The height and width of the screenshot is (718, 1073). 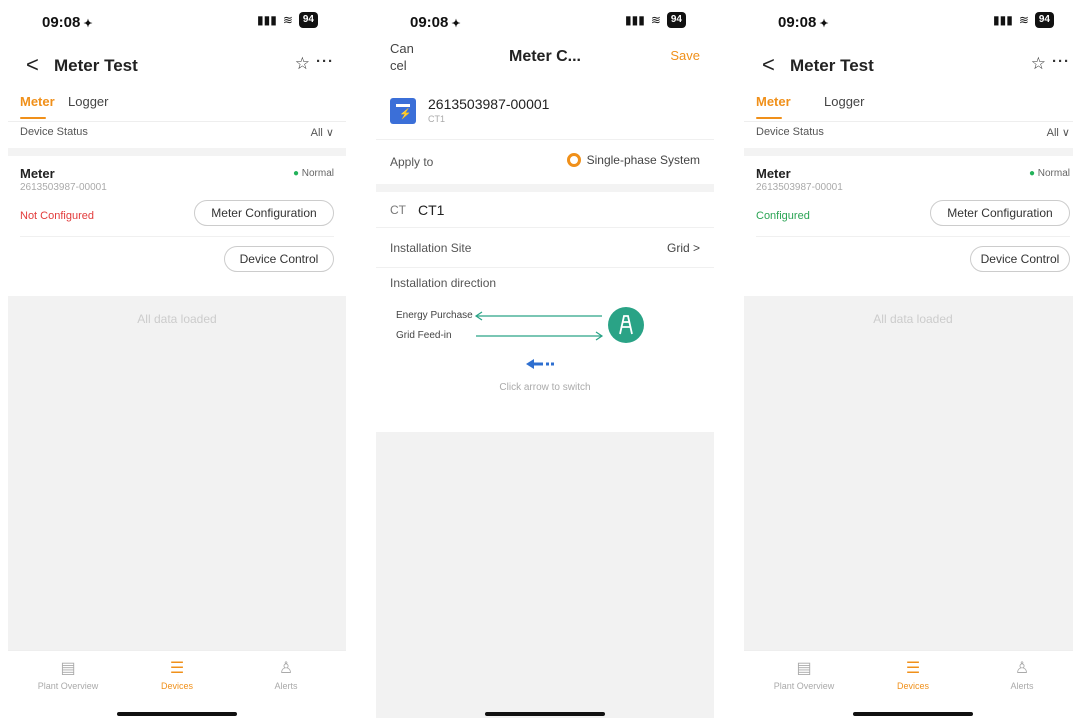 I want to click on empty-area, so click(x=545, y=575).